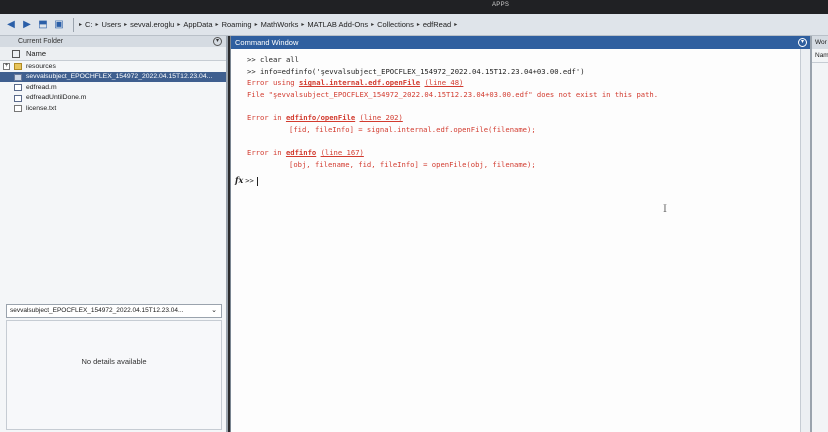 The image size is (828, 432). What do you see at coordinates (273, 59) in the screenshot?
I see `command-line: >> clear all` at bounding box center [273, 59].